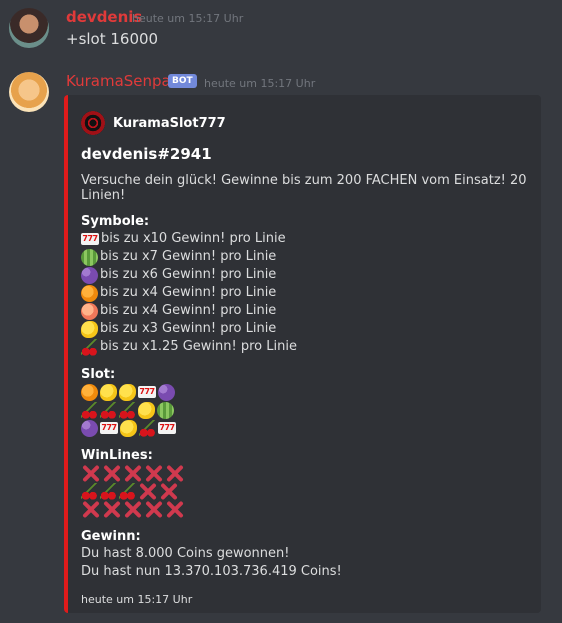 Image resolution: width=562 pixels, height=623 pixels. I want to click on symbol-row: bis zu x1.25 Gewinn! pro Linie, so click(306, 347).